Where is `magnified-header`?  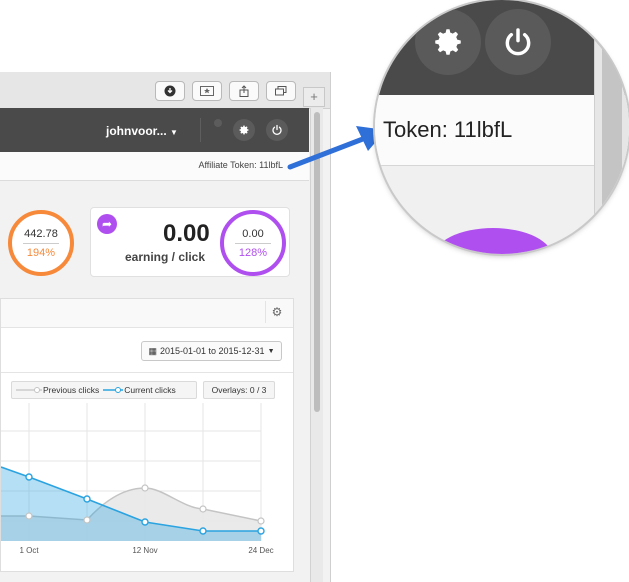 magnified-header is located at coordinates (502, 47).